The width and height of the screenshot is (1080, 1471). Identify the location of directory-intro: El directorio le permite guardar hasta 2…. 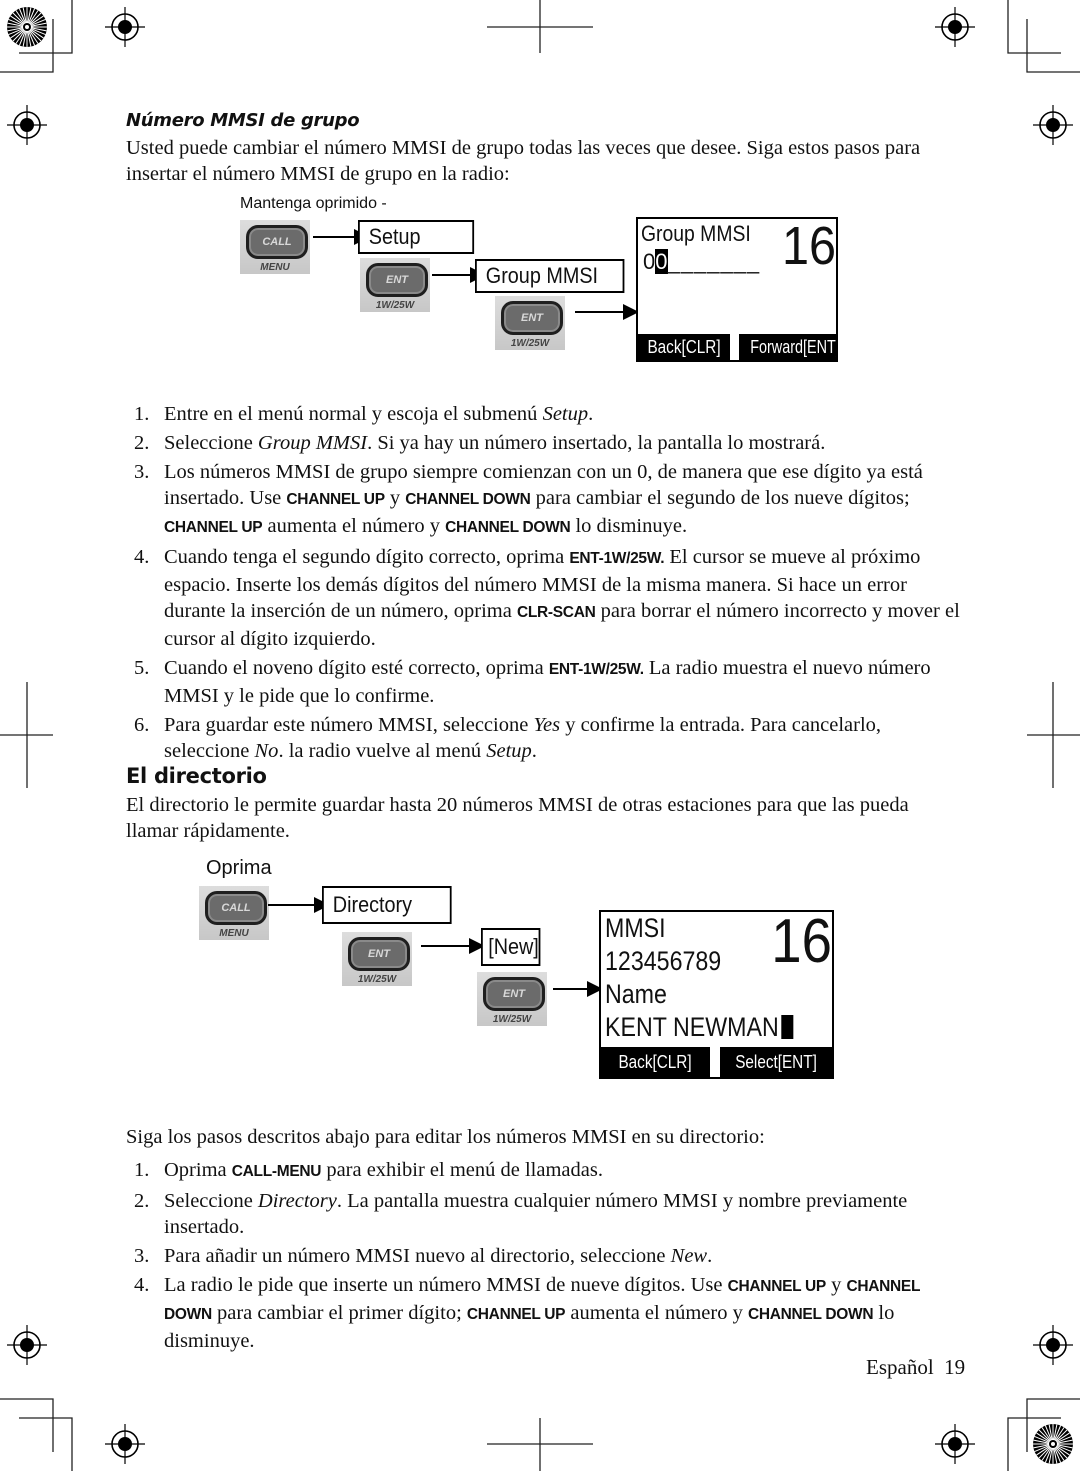
(517, 818).